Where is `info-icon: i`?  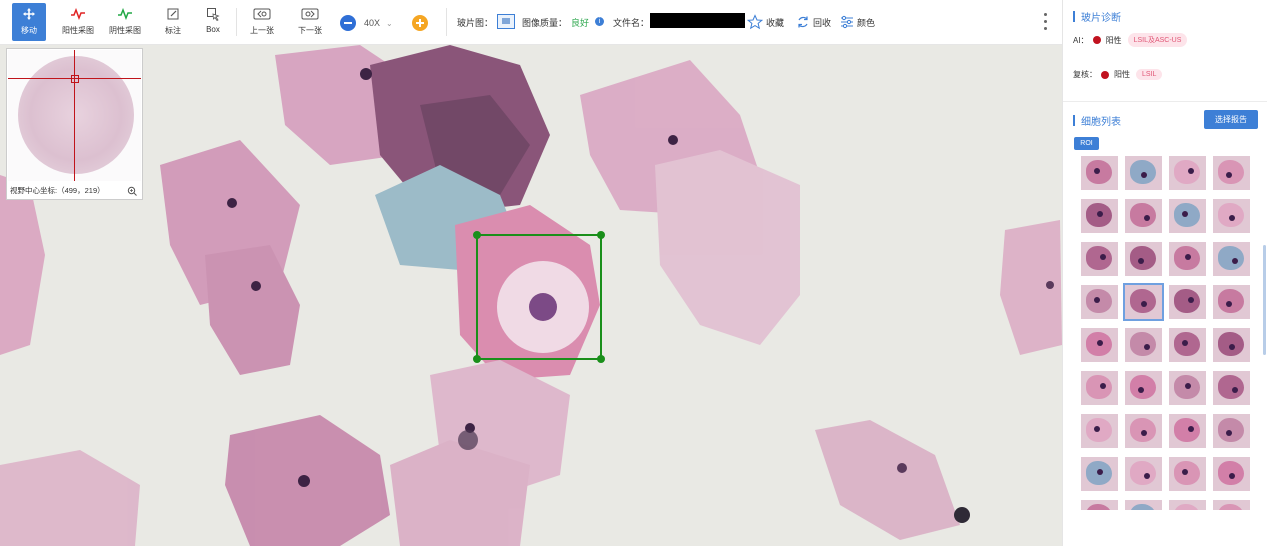 info-icon: i is located at coordinates (599, 21).